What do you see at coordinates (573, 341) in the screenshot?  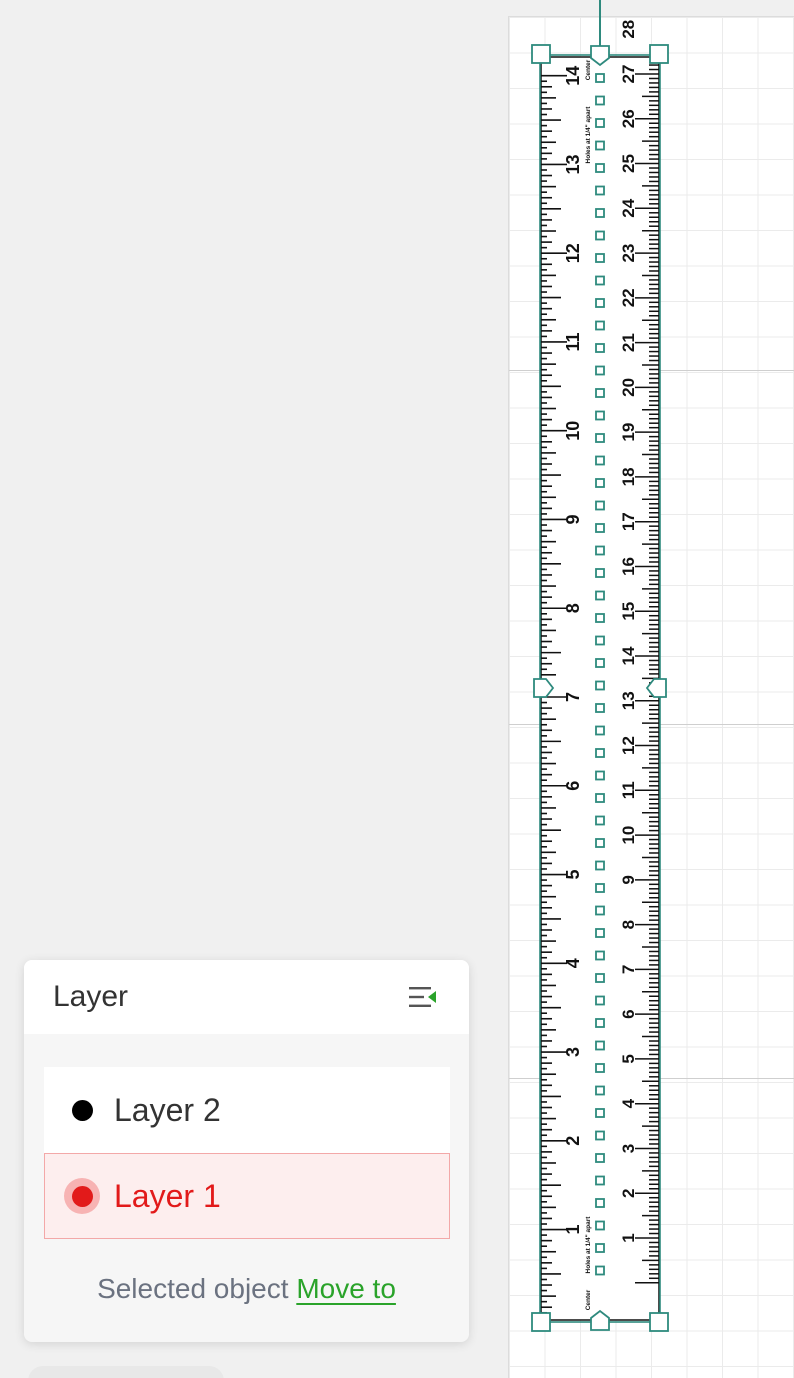 I see `inch-label: 11` at bounding box center [573, 341].